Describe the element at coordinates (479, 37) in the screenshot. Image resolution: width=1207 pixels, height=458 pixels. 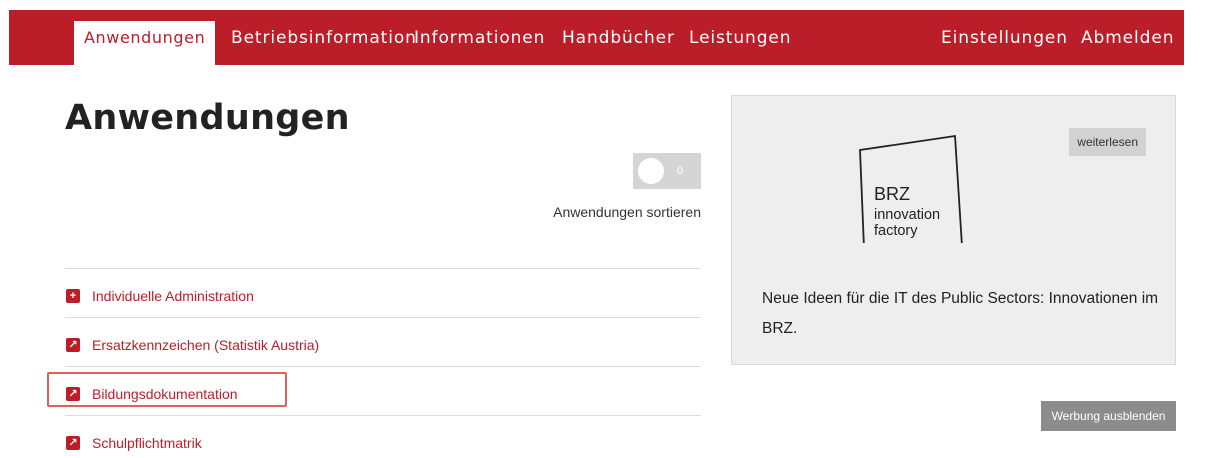
I see `nav-informationen: Informationen` at that location.